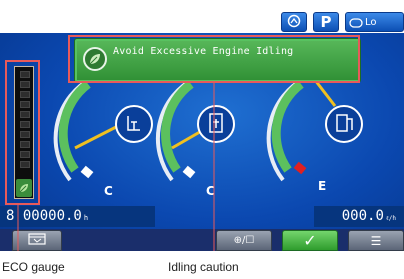 This screenshot has height=279, width=404. I want to click on fuel-rate-unit: ℓ/h, so click(390, 218).